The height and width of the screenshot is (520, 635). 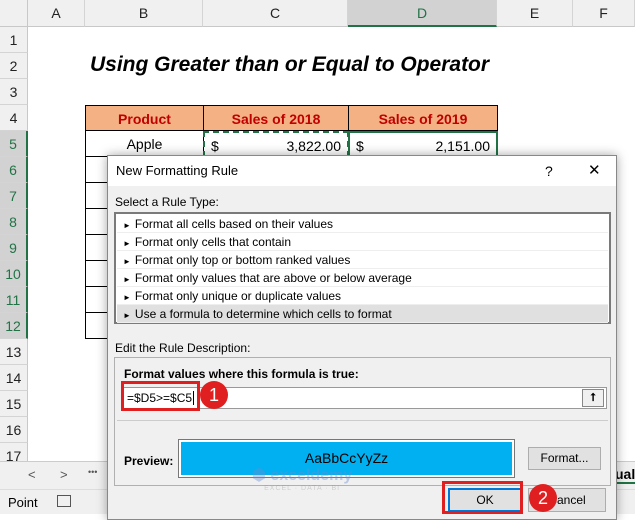 What do you see at coordinates (14, 170) in the screenshot?
I see `row-header-6: 6` at bounding box center [14, 170].